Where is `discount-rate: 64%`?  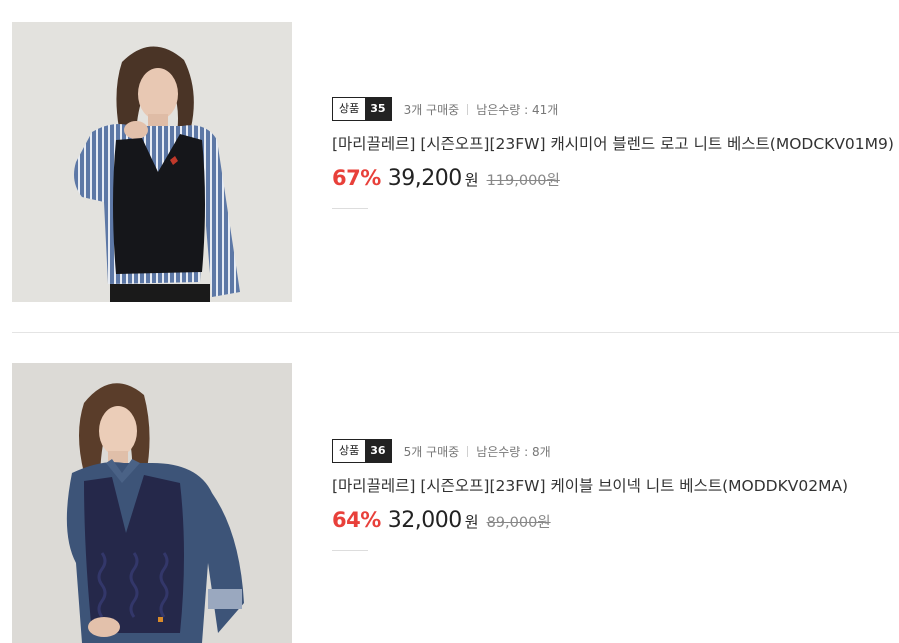
discount-rate: 64% is located at coordinates (356, 520).